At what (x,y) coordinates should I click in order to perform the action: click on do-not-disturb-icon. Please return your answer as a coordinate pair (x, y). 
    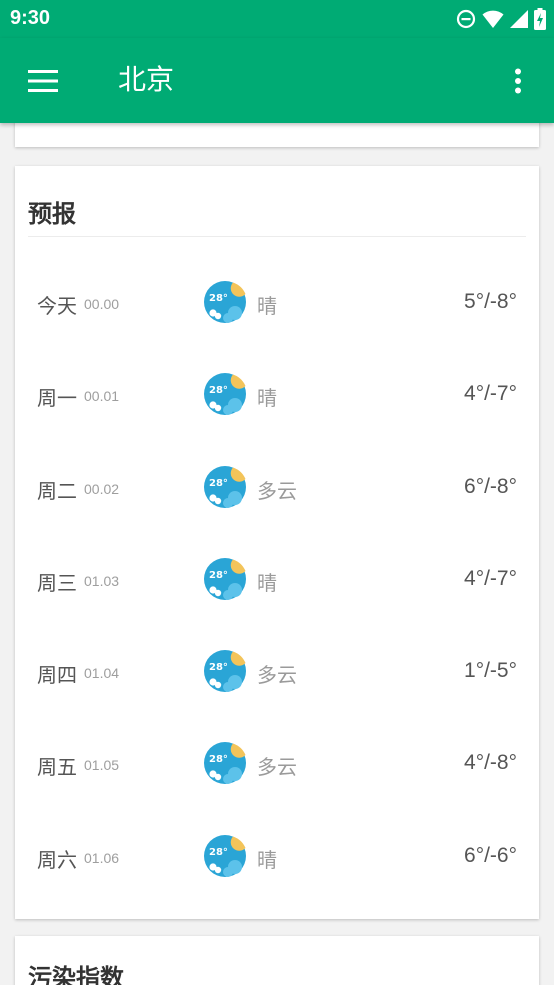
    Looking at the image, I should click on (466, 19).